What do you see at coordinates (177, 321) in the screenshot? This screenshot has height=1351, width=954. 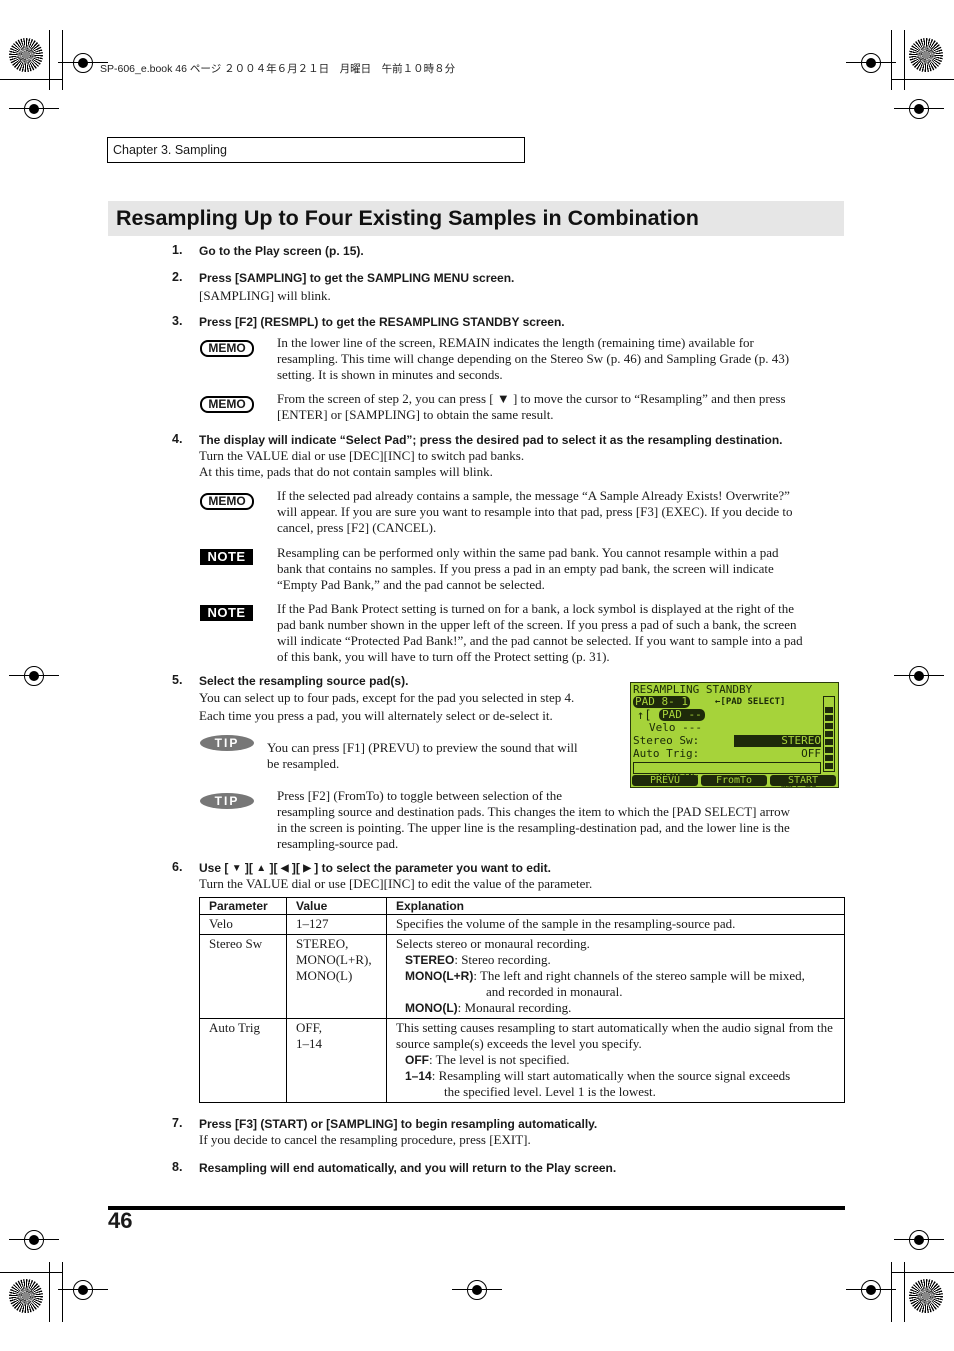 I see `step-number: 3.` at bounding box center [177, 321].